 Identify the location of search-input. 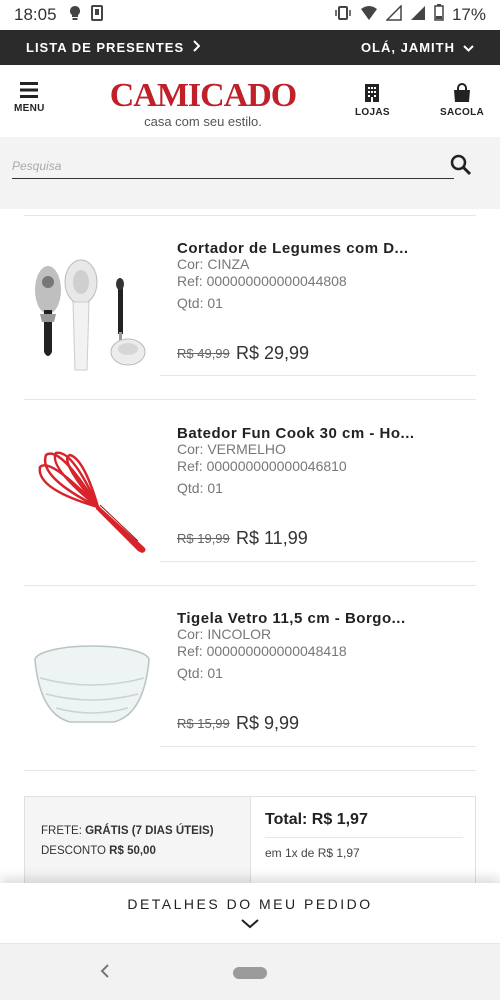
(233, 165).